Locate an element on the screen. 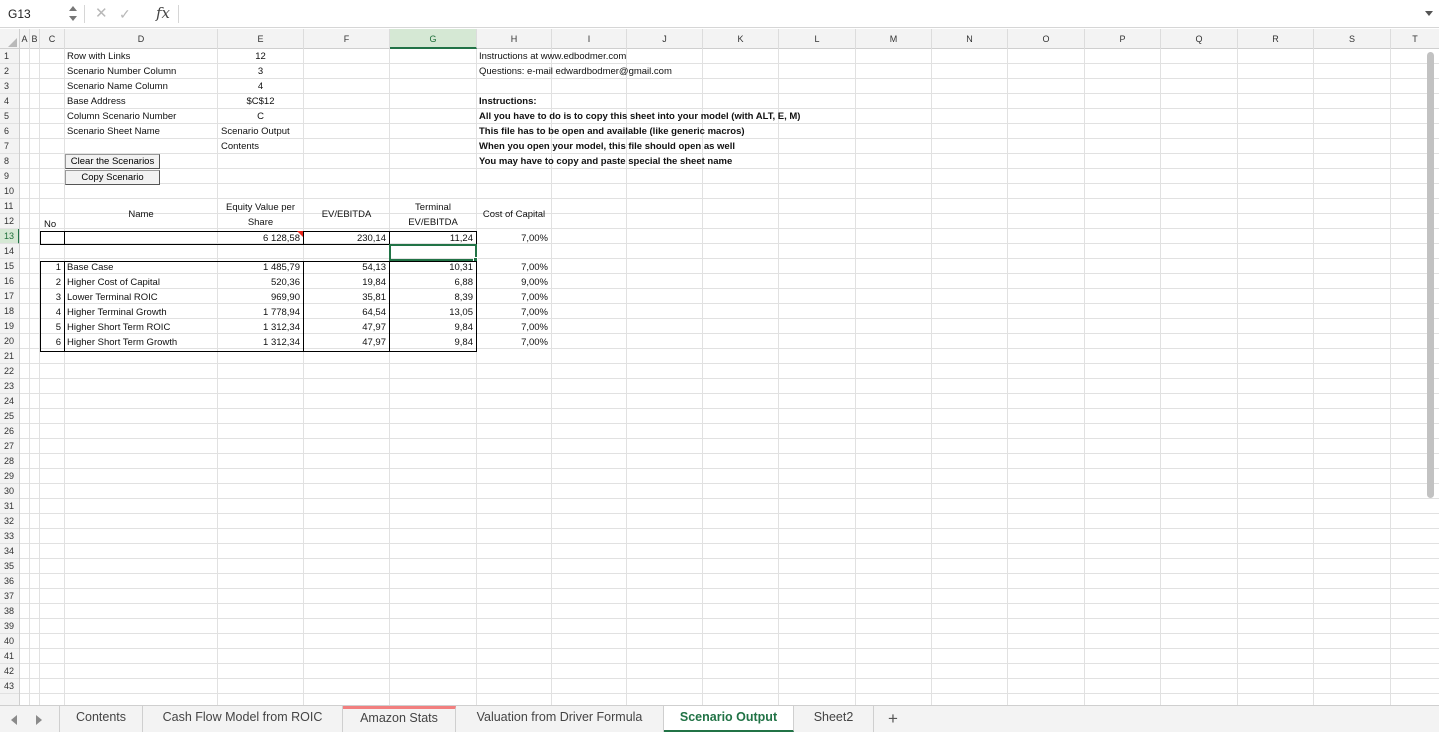  column-header-h: H is located at coordinates (514, 39).